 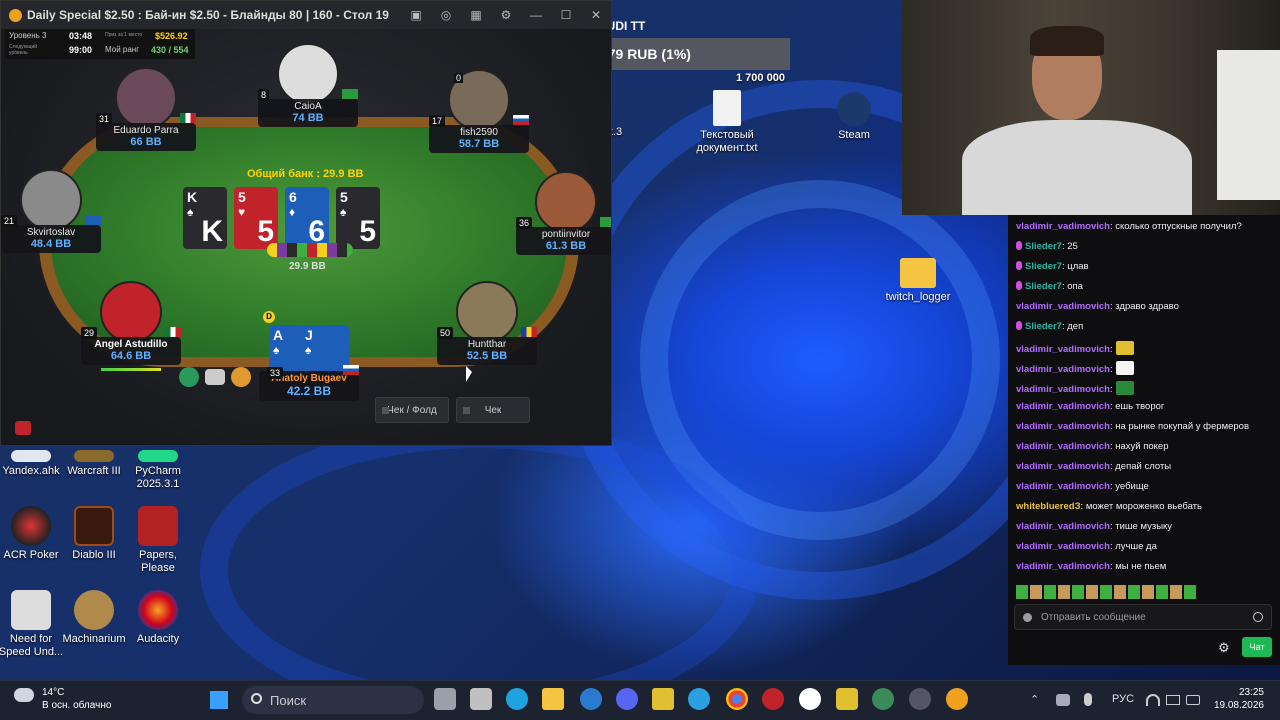 What do you see at coordinates (256, 218) in the screenshot?
I see `board-card: 5 ♥ 5` at bounding box center [256, 218].